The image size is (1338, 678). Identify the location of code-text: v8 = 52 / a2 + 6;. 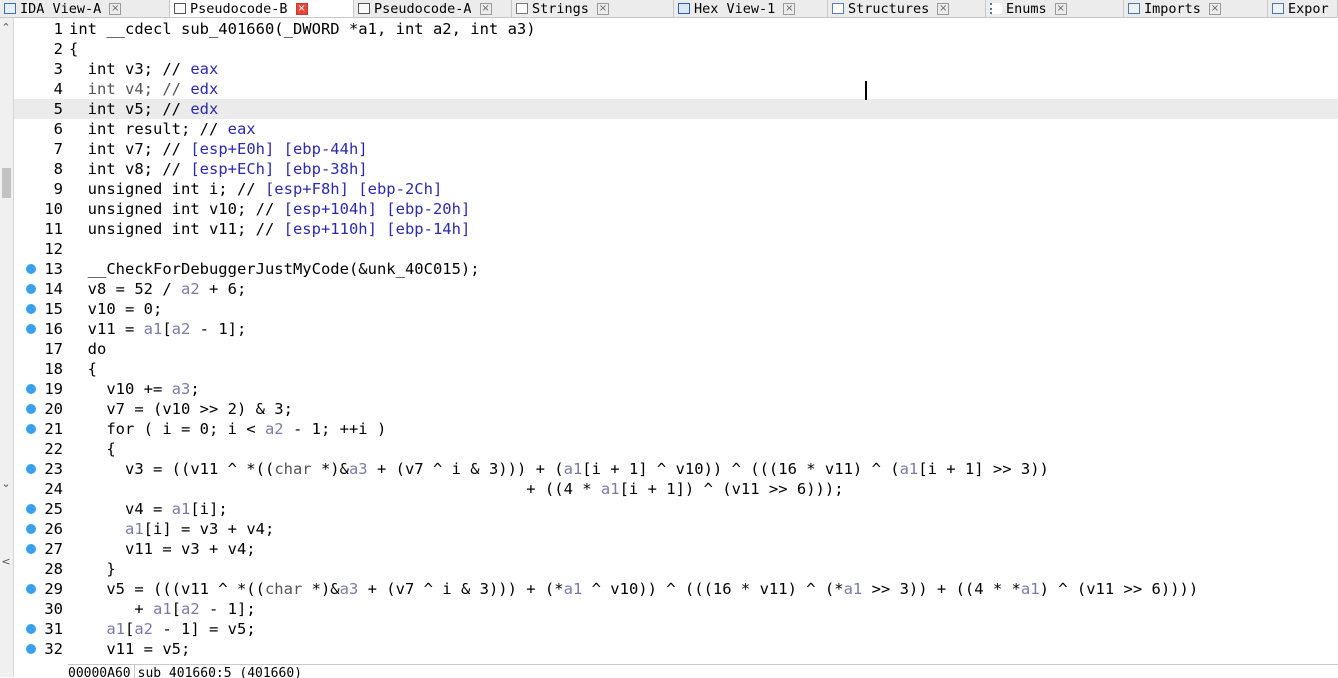
(158, 289).